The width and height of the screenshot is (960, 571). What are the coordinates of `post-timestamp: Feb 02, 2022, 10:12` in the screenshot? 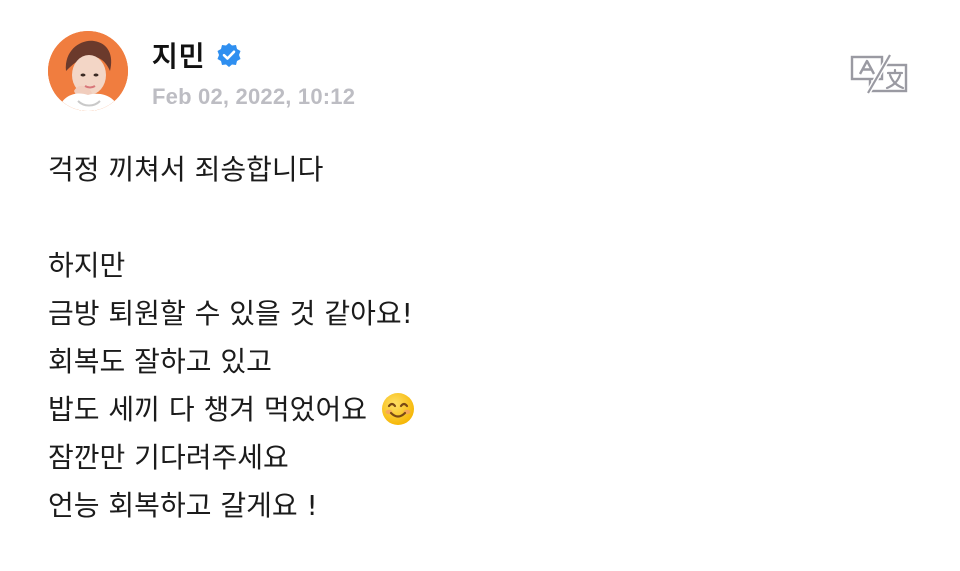 It's located at (254, 96).